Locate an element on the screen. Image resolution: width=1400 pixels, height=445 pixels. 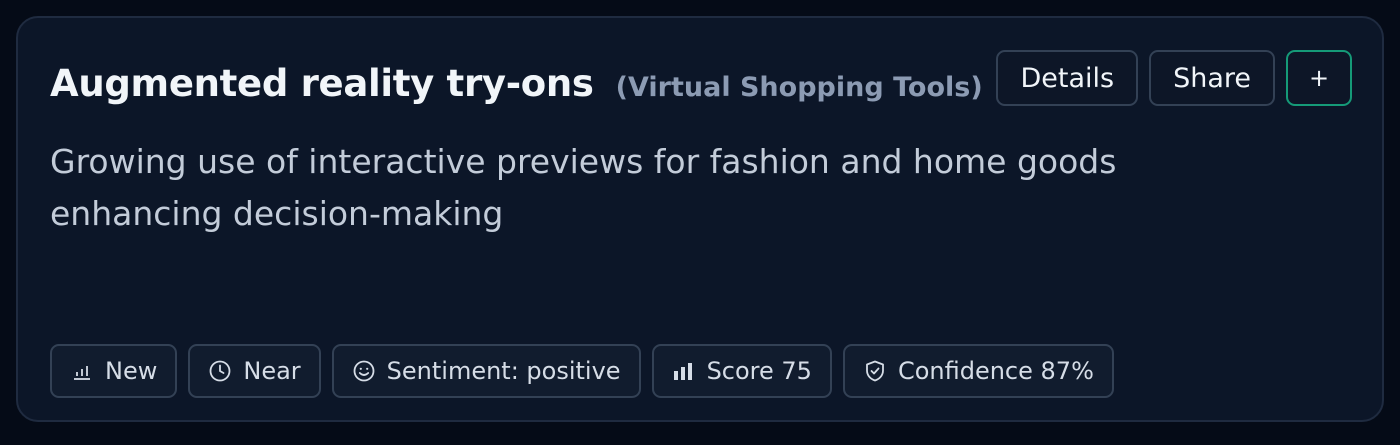
card-category: (Virtual Shopping Tools) is located at coordinates (799, 87).